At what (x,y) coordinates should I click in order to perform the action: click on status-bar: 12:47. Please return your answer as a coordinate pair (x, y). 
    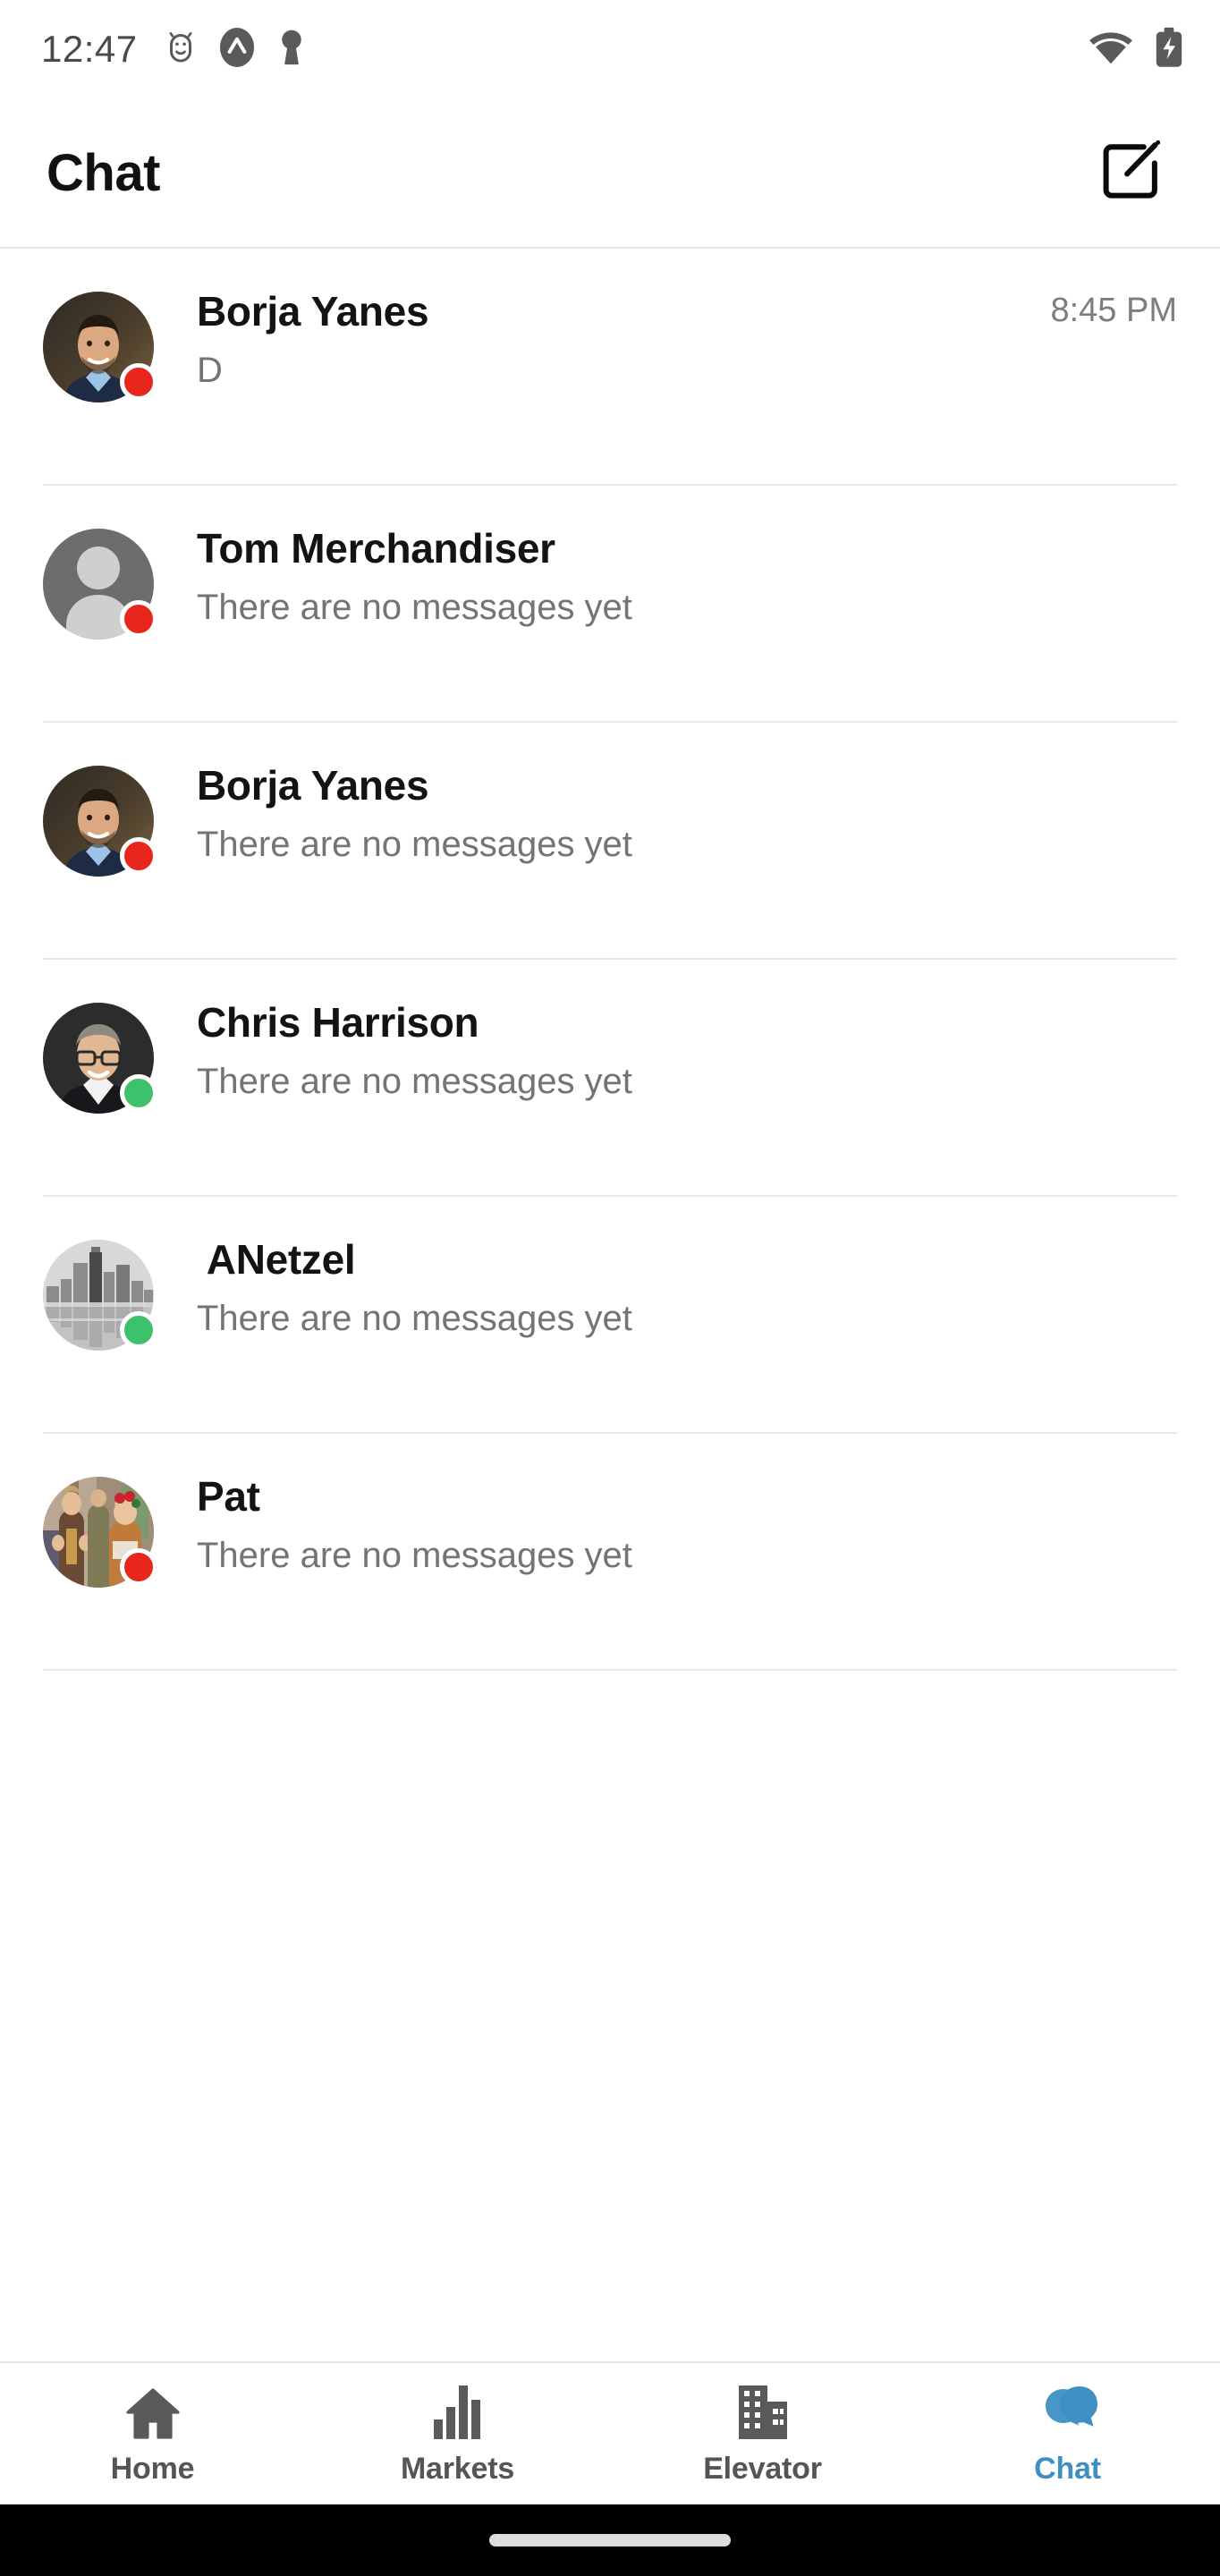
    Looking at the image, I should click on (610, 49).